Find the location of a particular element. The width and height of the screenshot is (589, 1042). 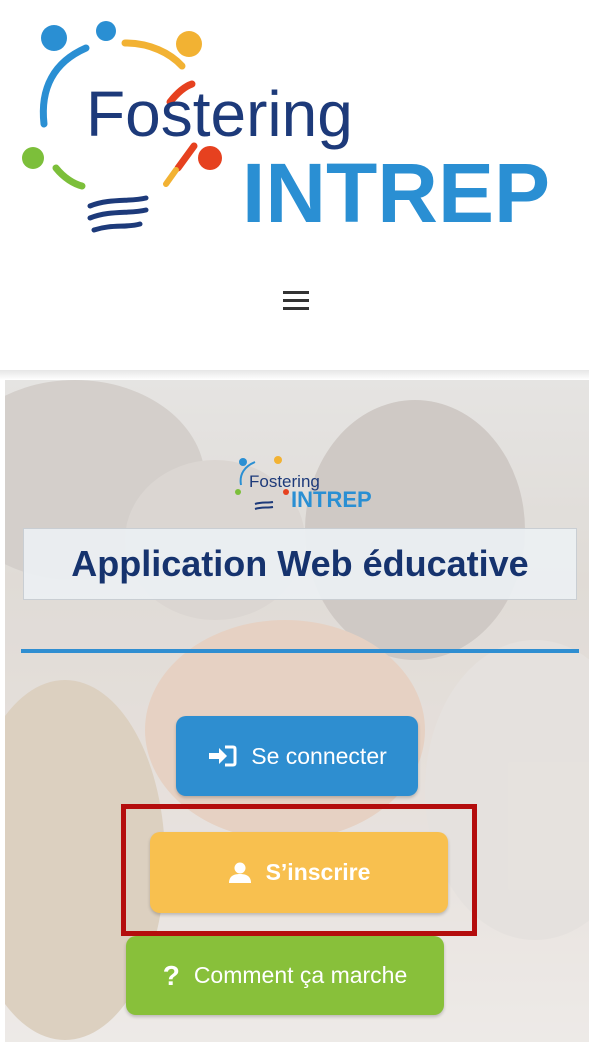

sign-in-icon is located at coordinates (222, 756).